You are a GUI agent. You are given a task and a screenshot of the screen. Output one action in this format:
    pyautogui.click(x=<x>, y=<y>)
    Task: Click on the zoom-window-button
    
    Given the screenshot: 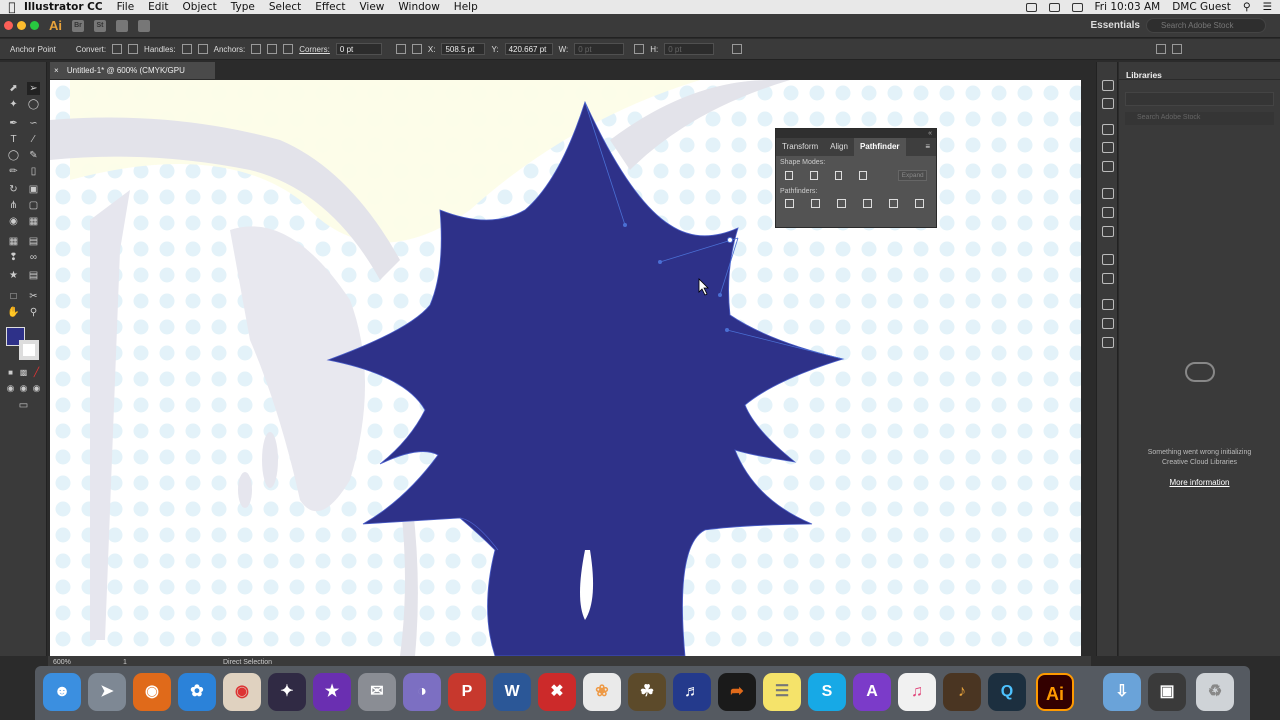 What is the action you would take?
    pyautogui.click(x=34, y=25)
    